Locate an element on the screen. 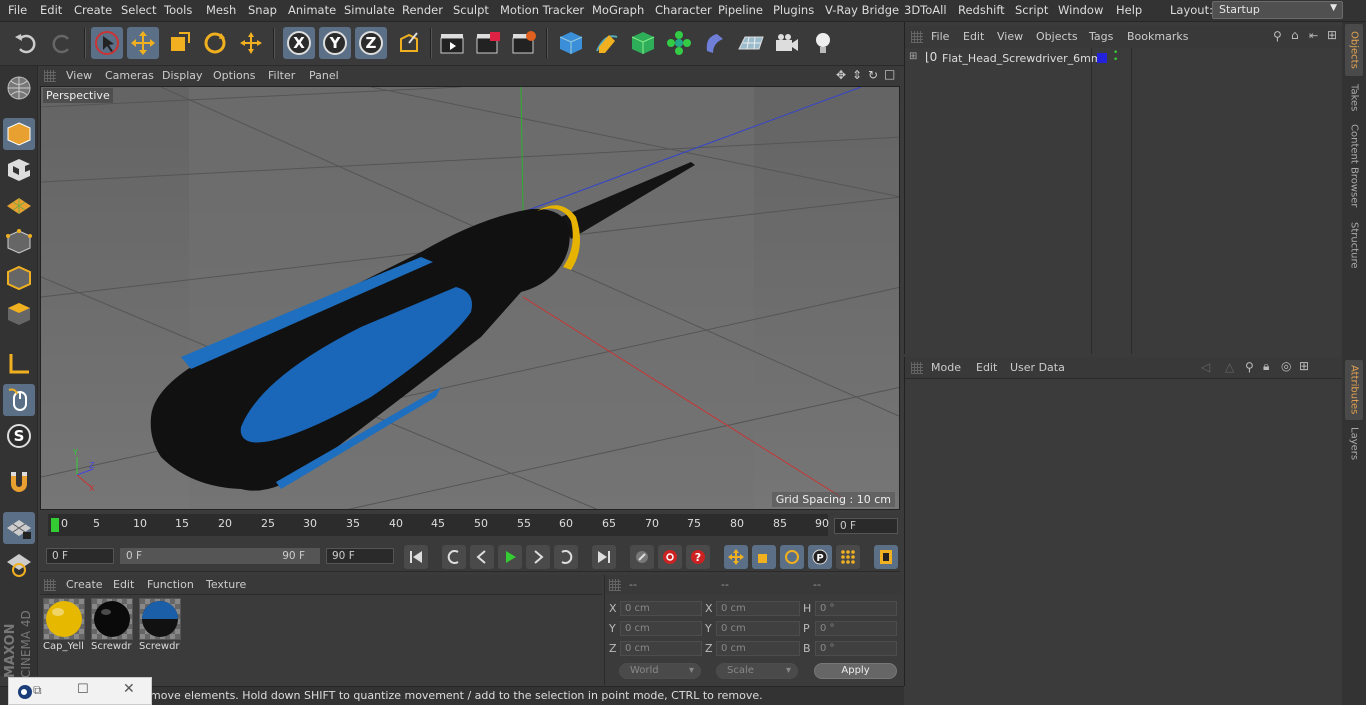  material-swatch-screwdriver-black: Screwdr is located at coordinates (113, 627).